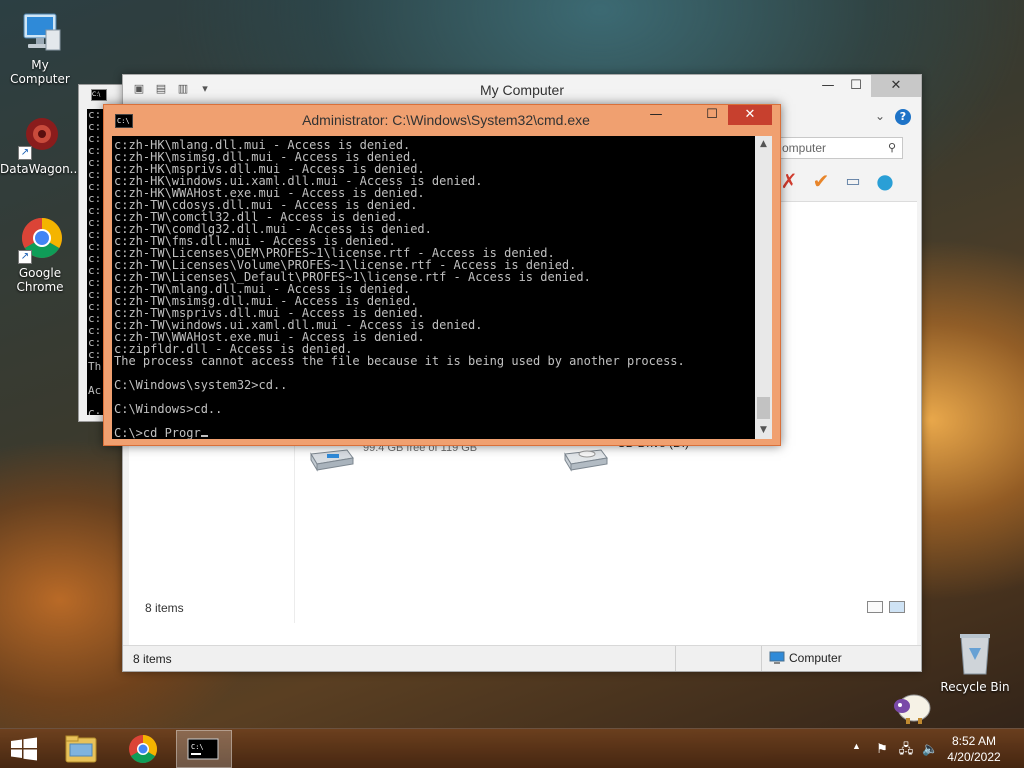  I want to click on large-icons-view-icon, so click(897, 607).